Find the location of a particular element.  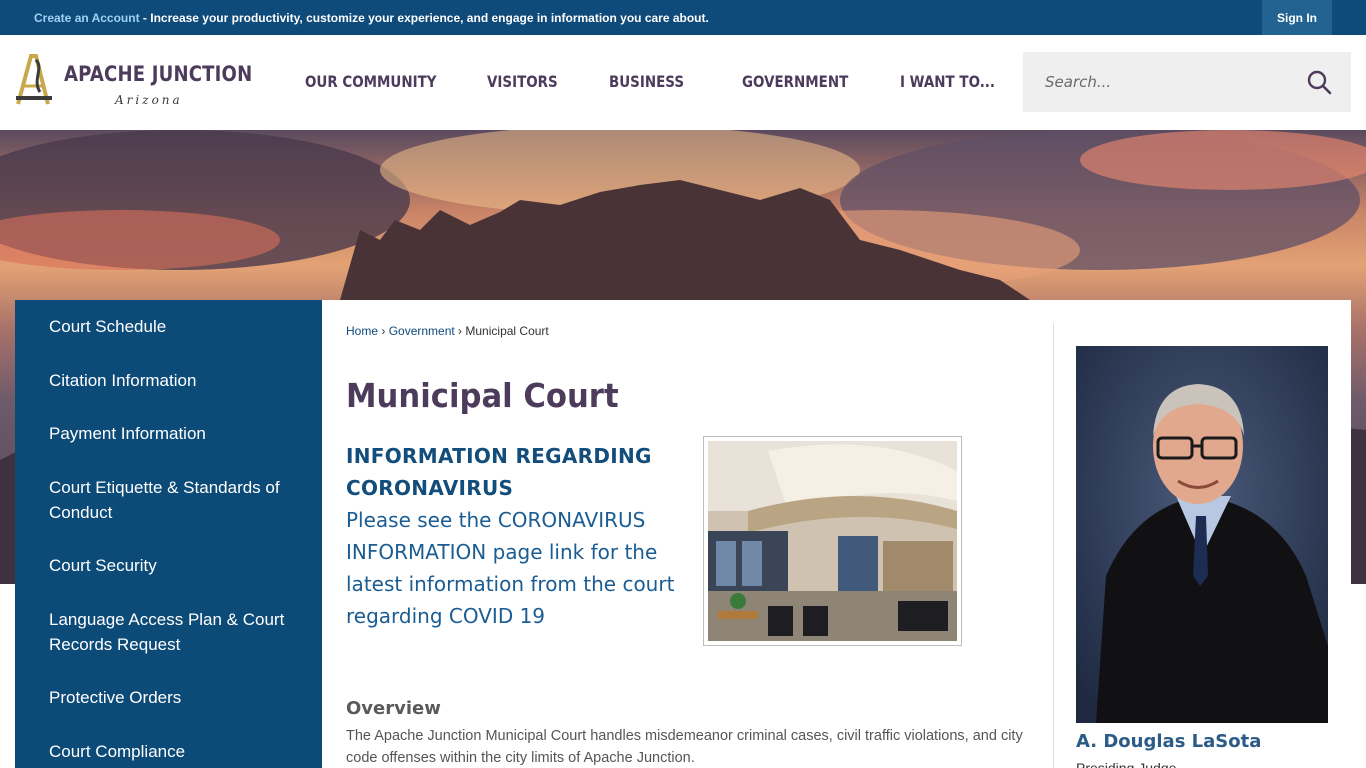

coronavirus-notice-heading: INFORMATION REGARDING CORONAVIRUS is located at coordinates (511, 472).